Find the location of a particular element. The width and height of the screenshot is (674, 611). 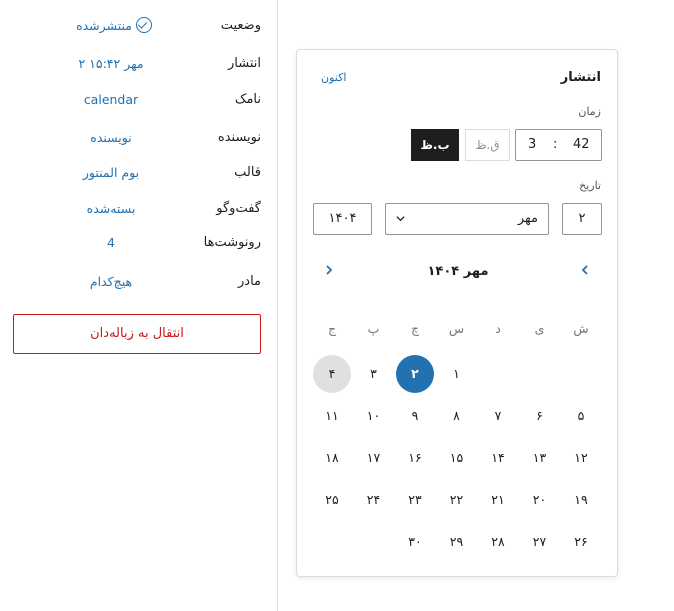

previous-month-button is located at coordinates (585, 272).